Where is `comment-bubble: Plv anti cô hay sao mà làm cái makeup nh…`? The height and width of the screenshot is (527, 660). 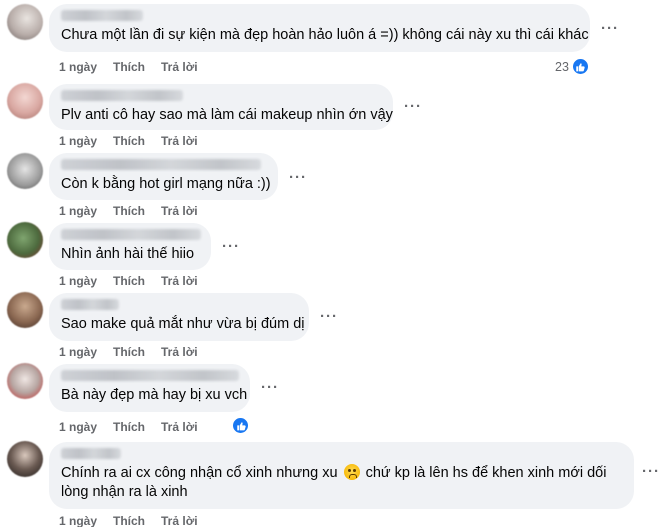 comment-bubble: Plv anti cô hay sao mà làm cái makeup nh… is located at coordinates (221, 107).